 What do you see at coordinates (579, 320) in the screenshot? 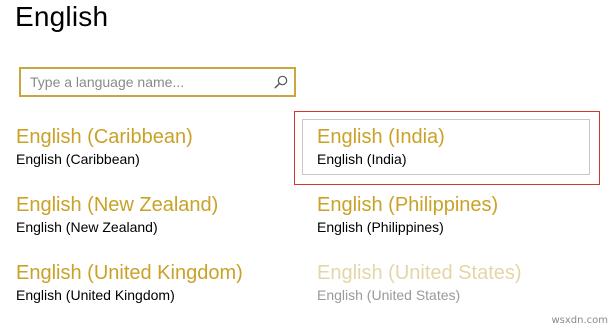
I see `watermark: wsxdn.com` at bounding box center [579, 320].